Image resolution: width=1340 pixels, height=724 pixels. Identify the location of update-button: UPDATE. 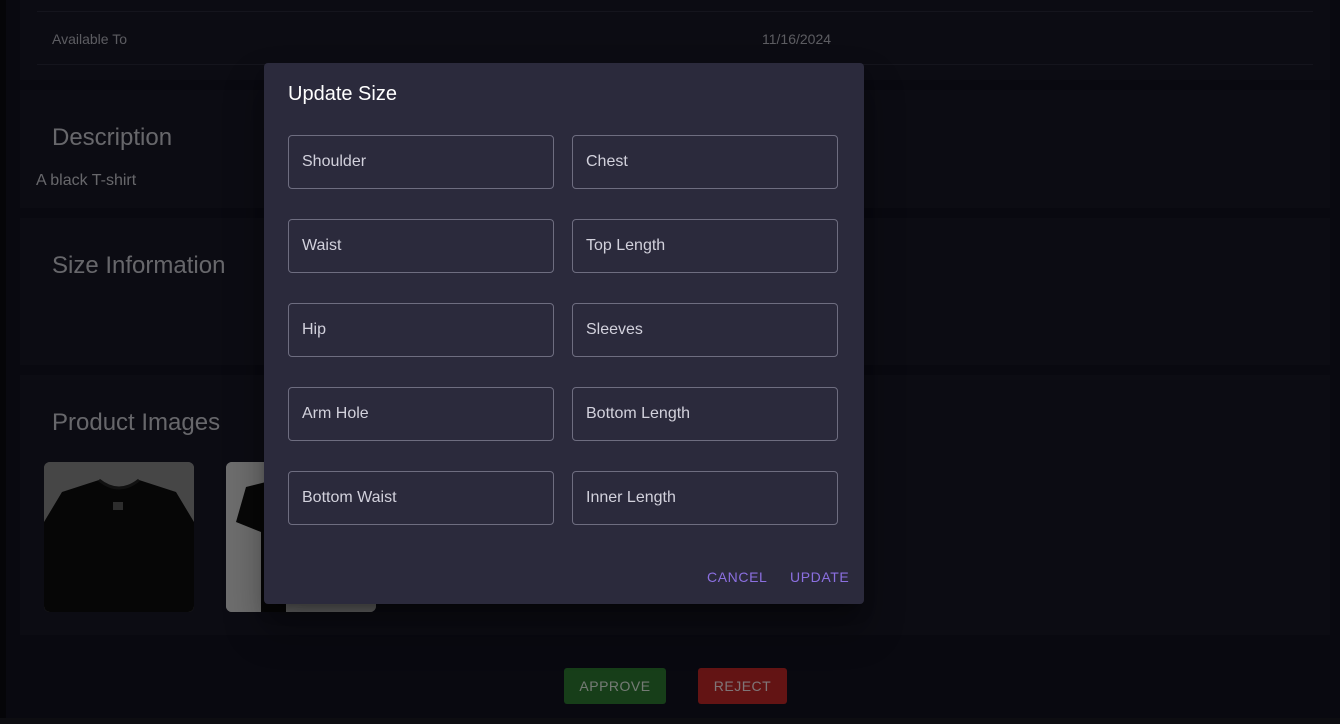
(819, 577).